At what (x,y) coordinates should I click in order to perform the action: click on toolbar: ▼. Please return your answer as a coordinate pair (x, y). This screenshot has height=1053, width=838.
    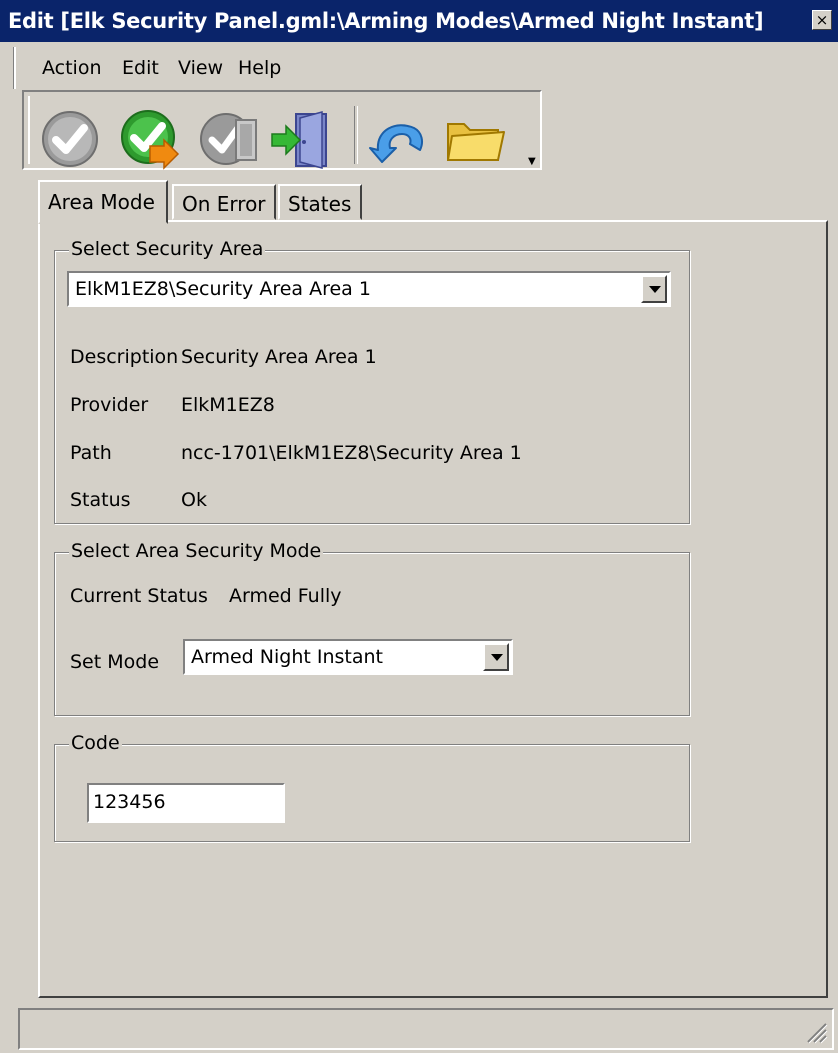
    Looking at the image, I should click on (282, 130).